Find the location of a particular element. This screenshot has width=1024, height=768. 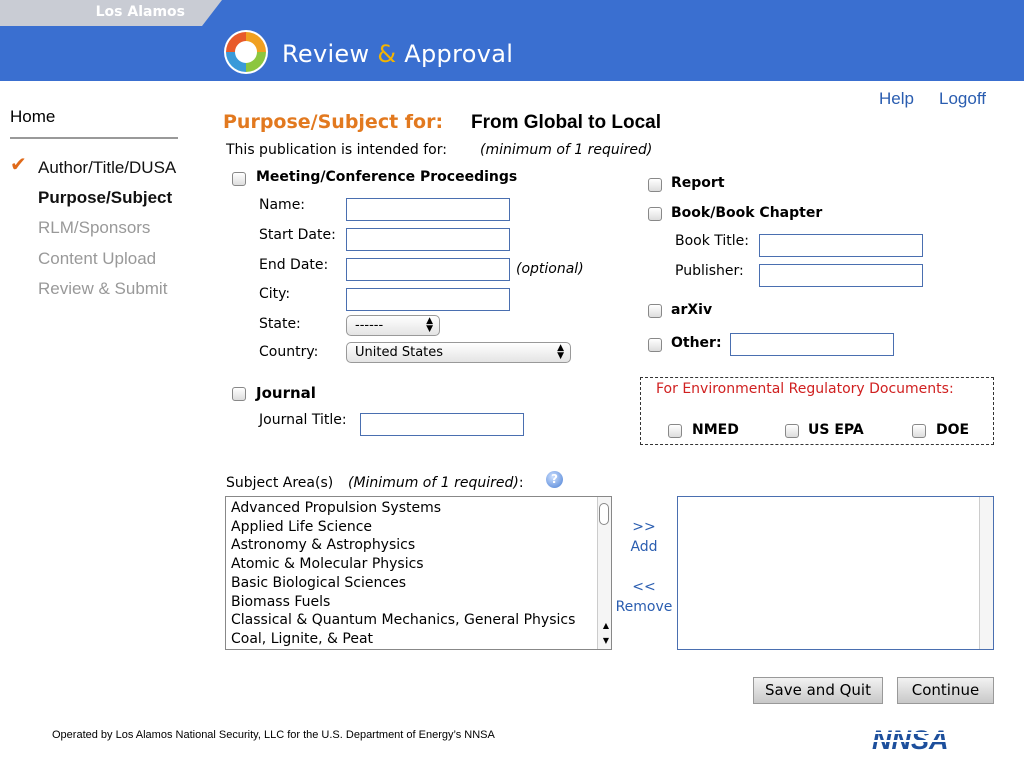

logoff-link: Logoff is located at coordinates (962, 99).